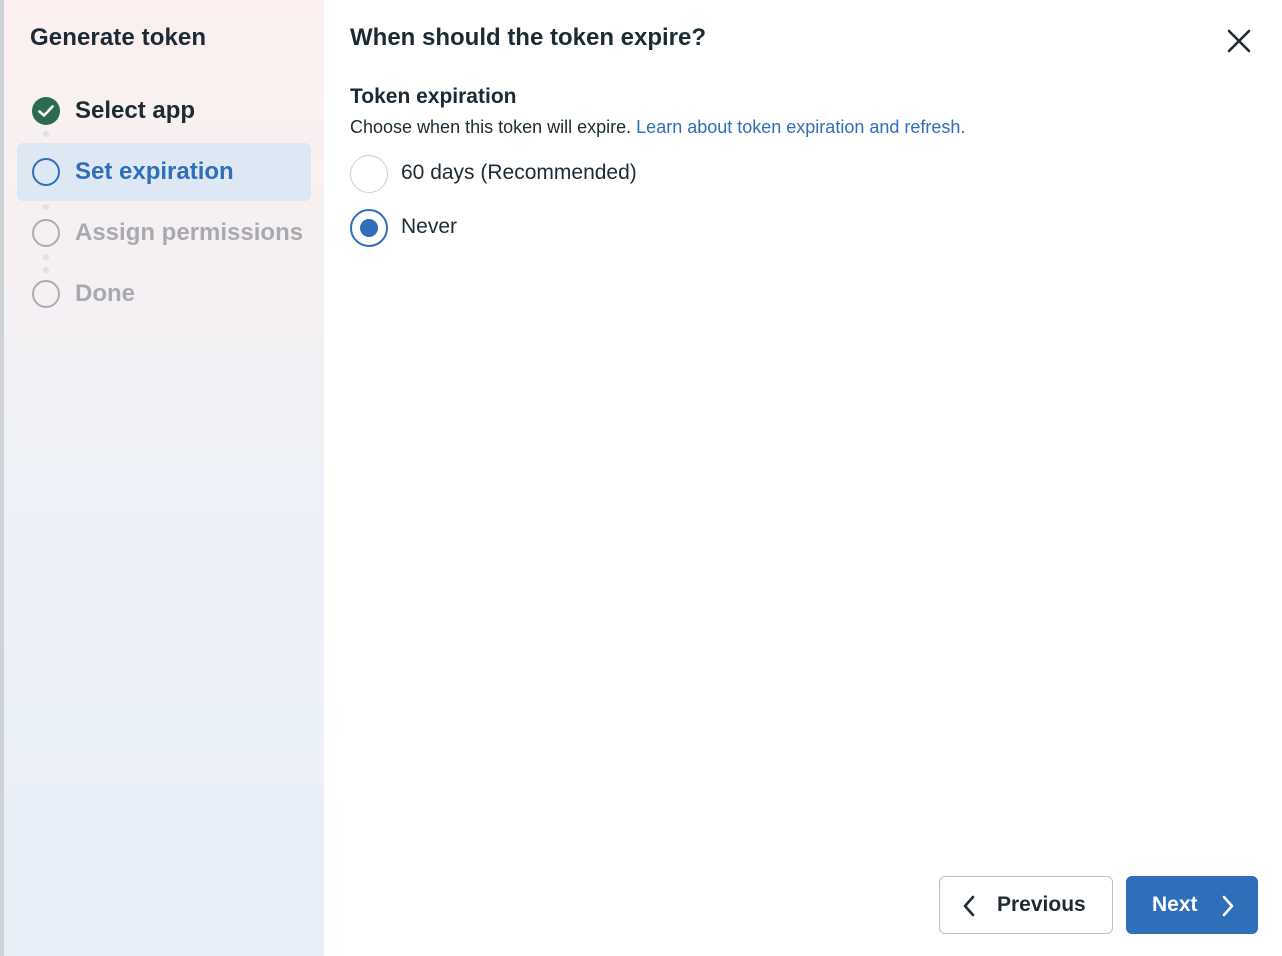  I want to click on next-button: Next, so click(1192, 905).